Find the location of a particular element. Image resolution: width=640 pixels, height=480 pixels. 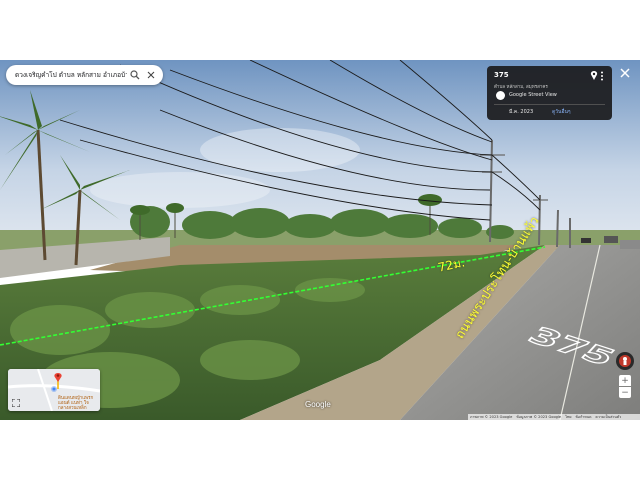

search-box is located at coordinates (84, 75).